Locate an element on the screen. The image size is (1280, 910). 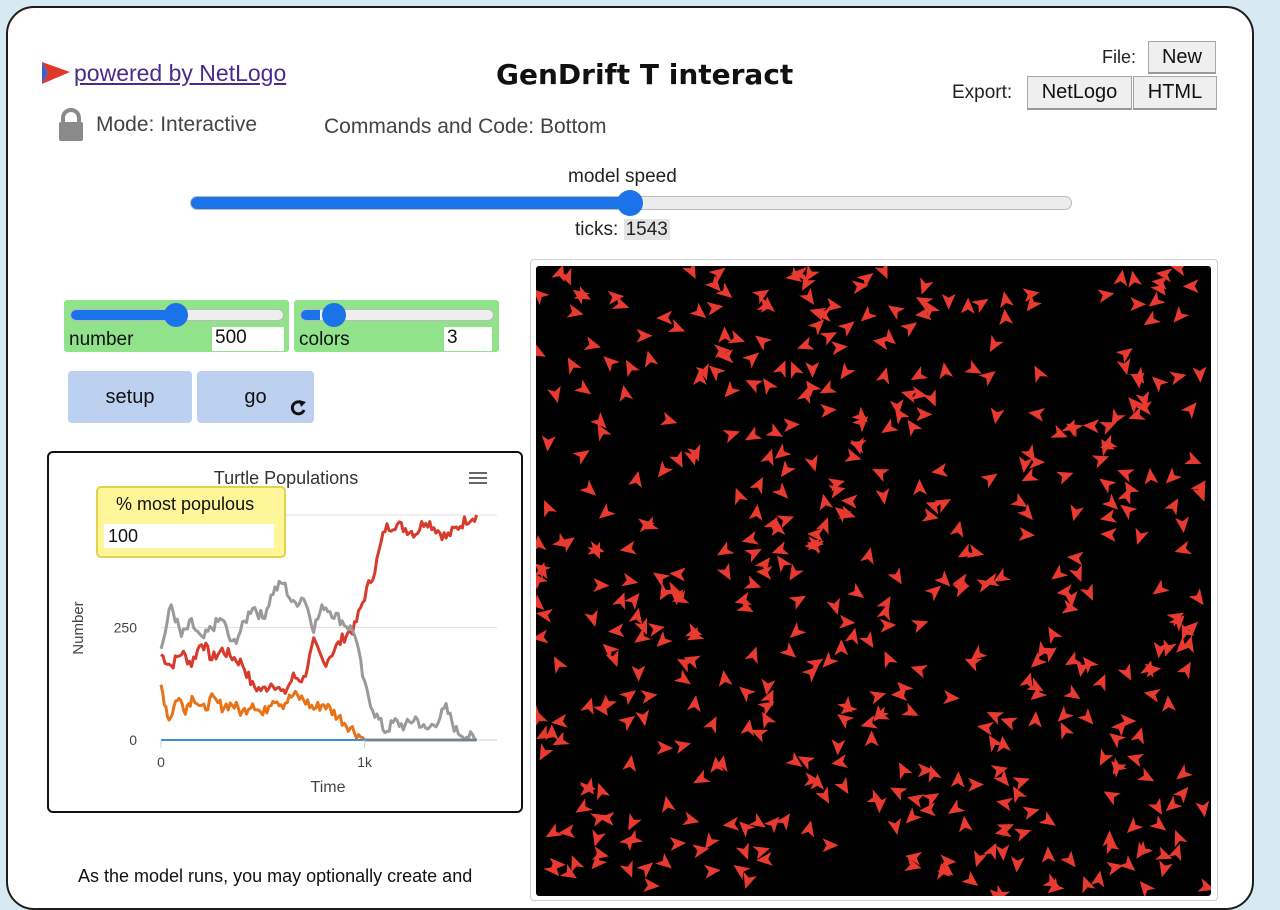
number-slider-value: 500 is located at coordinates (248, 339).